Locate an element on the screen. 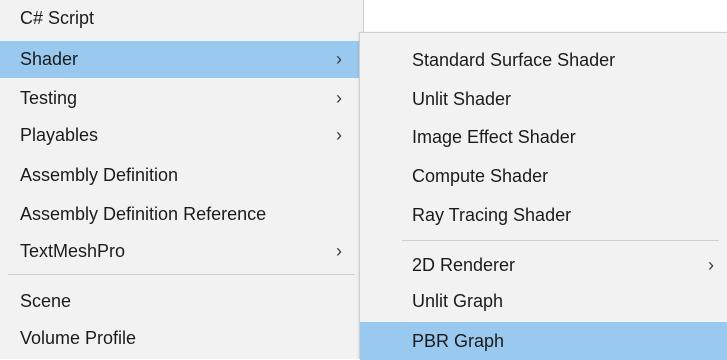 This screenshot has height=360, width=727. menu-item-label: Compute Shader is located at coordinates (480, 176).